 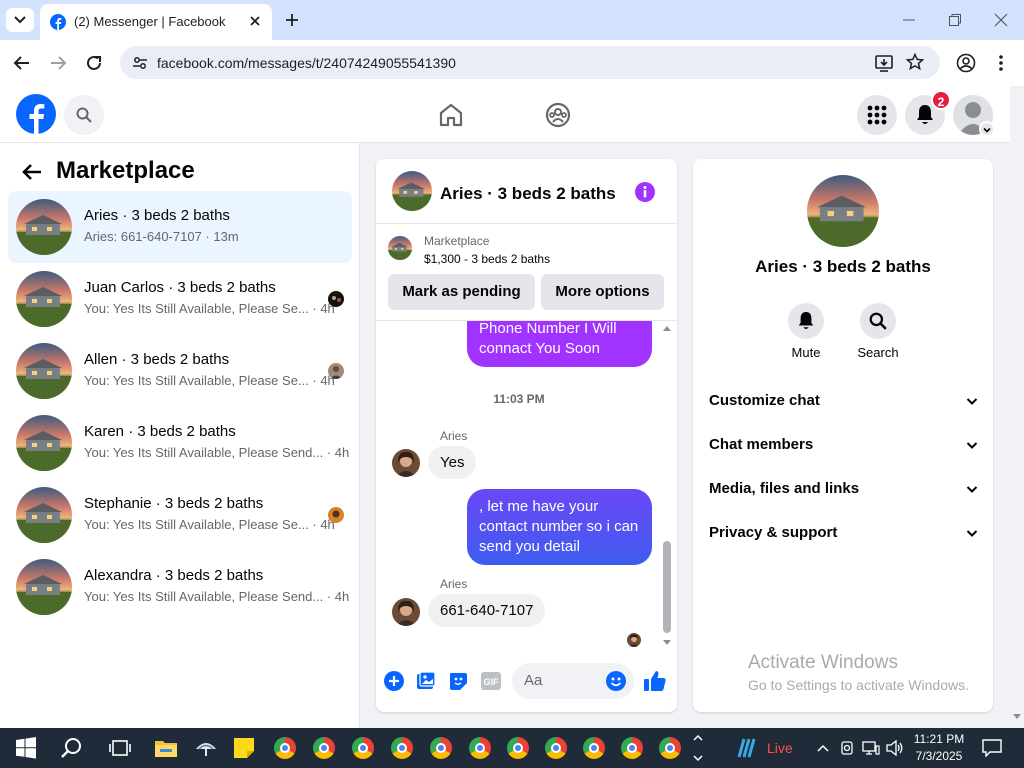 I want to click on svg-text: GIF, so click(x=492, y=682).